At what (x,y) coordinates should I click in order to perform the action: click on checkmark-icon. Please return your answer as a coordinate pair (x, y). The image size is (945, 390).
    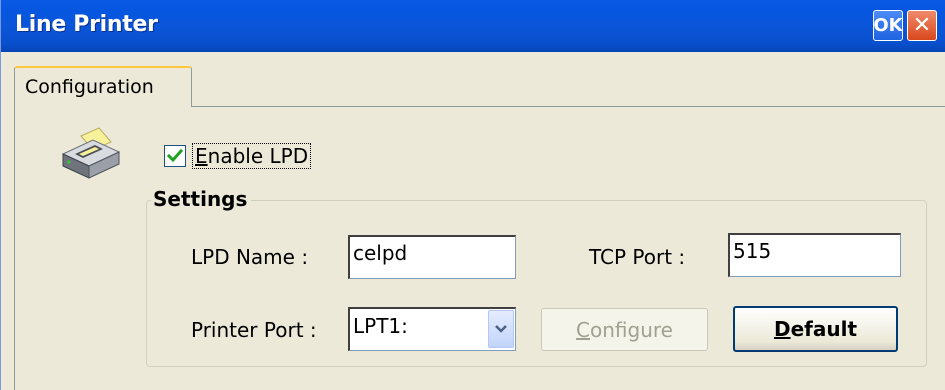
    Looking at the image, I should click on (175, 155).